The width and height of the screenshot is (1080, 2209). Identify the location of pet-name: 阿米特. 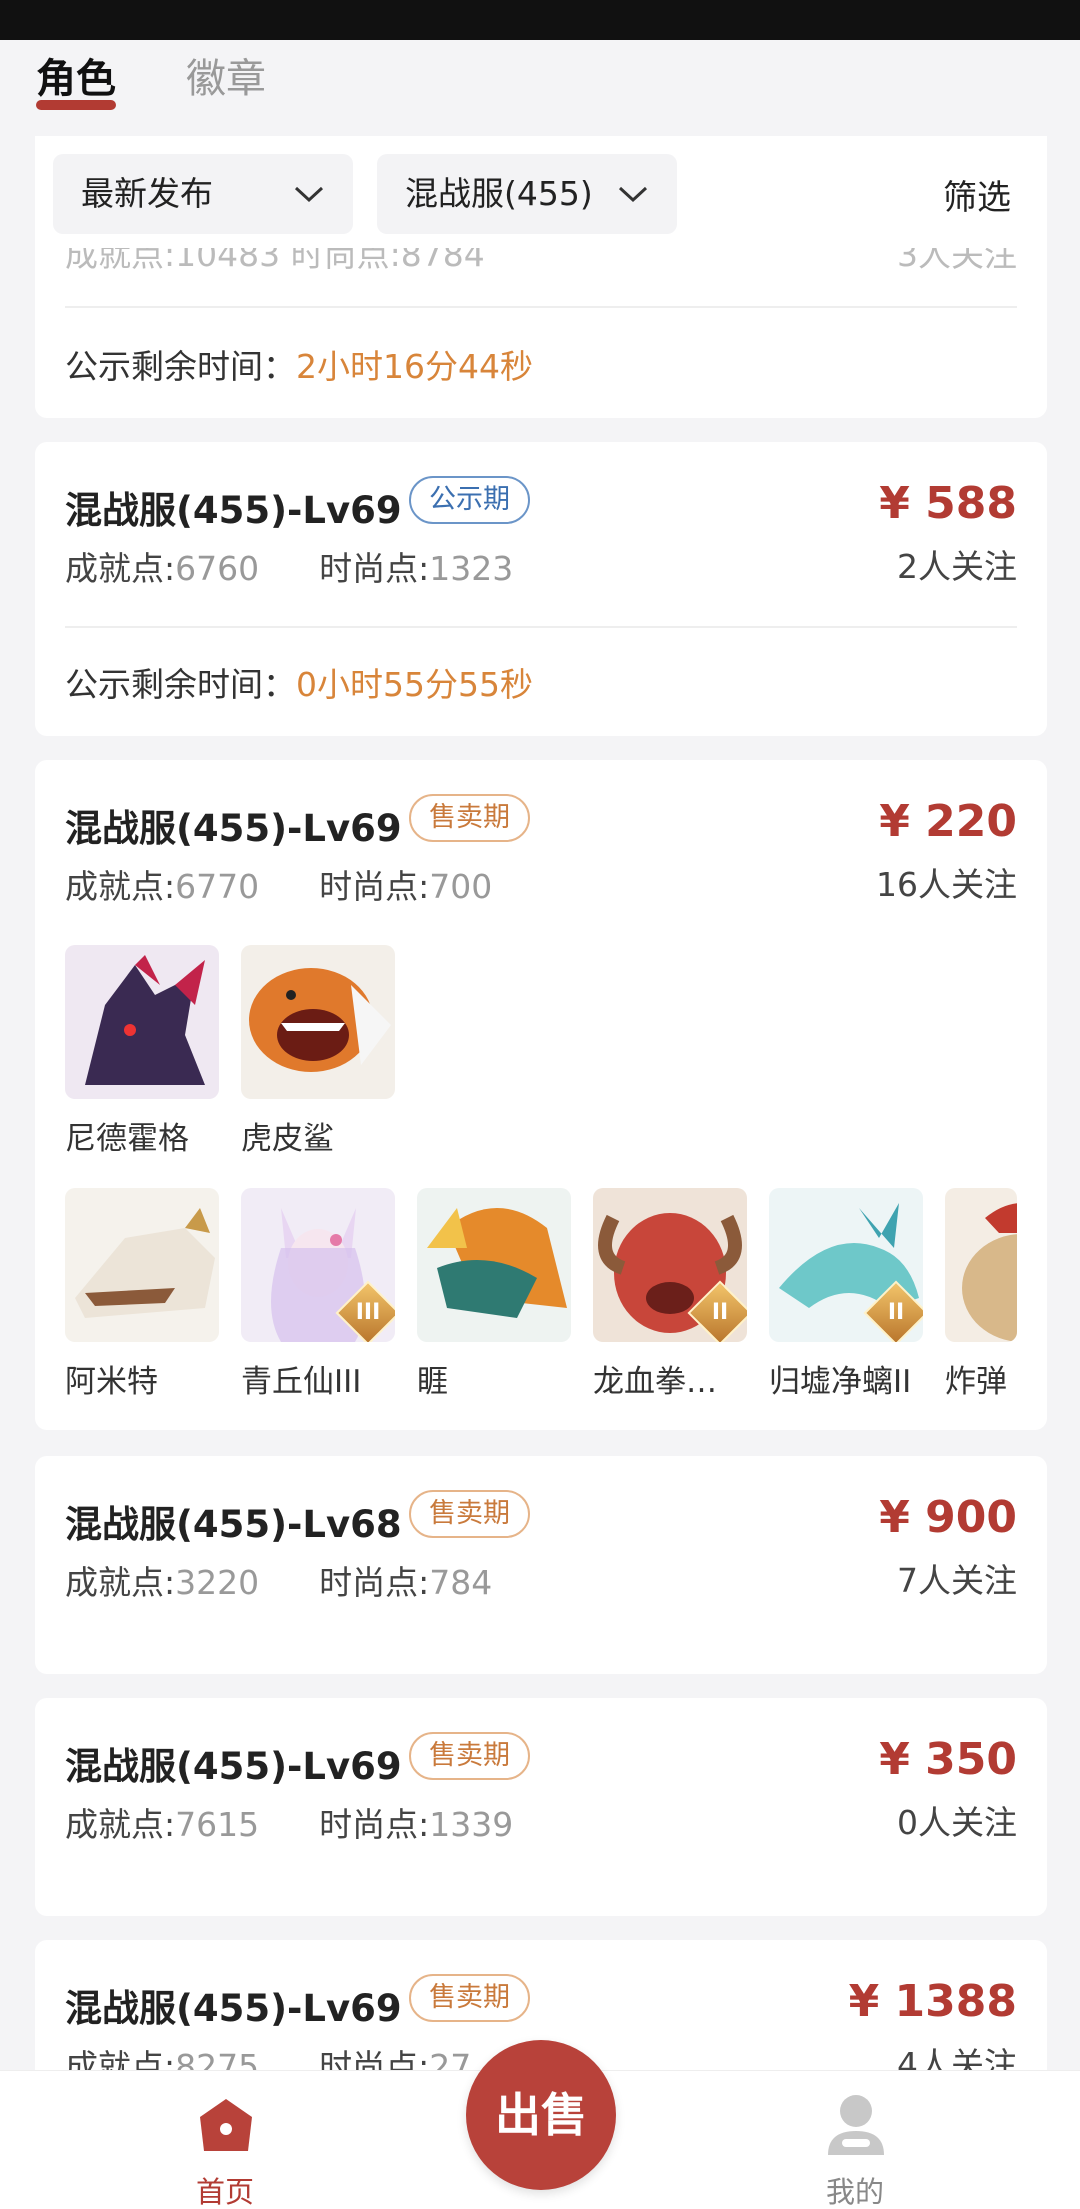
(111, 1382).